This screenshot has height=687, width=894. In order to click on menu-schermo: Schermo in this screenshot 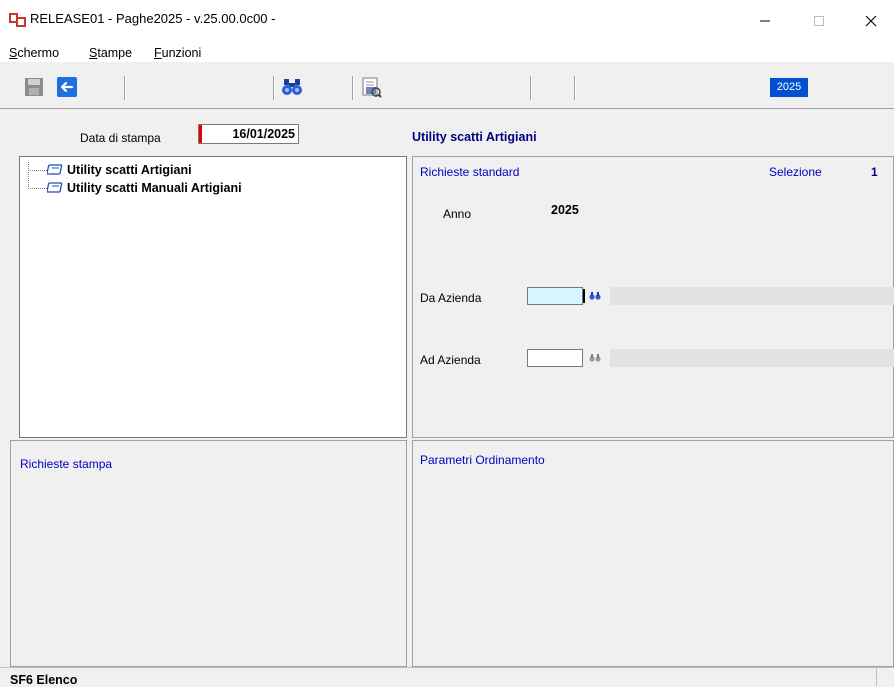, I will do `click(34, 53)`.